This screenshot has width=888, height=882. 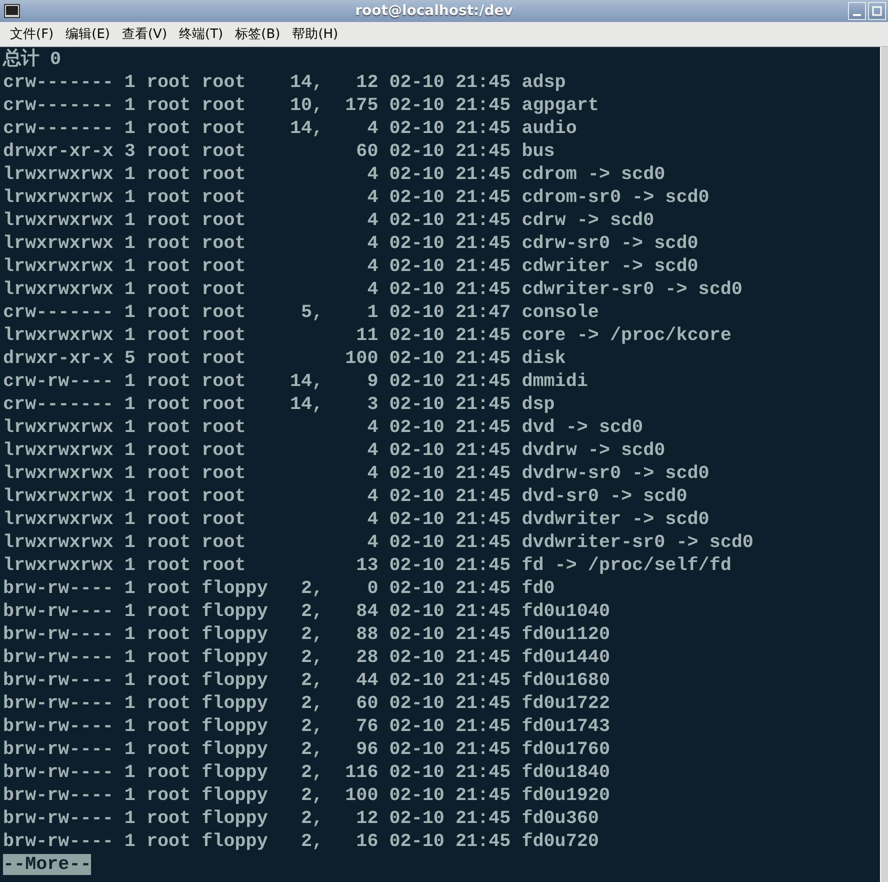 What do you see at coordinates (334, 450) in the screenshot?
I see `terminal-line: lrwxrwxrwx 1 root root 4 02-10 21:45 dvdrw -> scd0` at bounding box center [334, 450].